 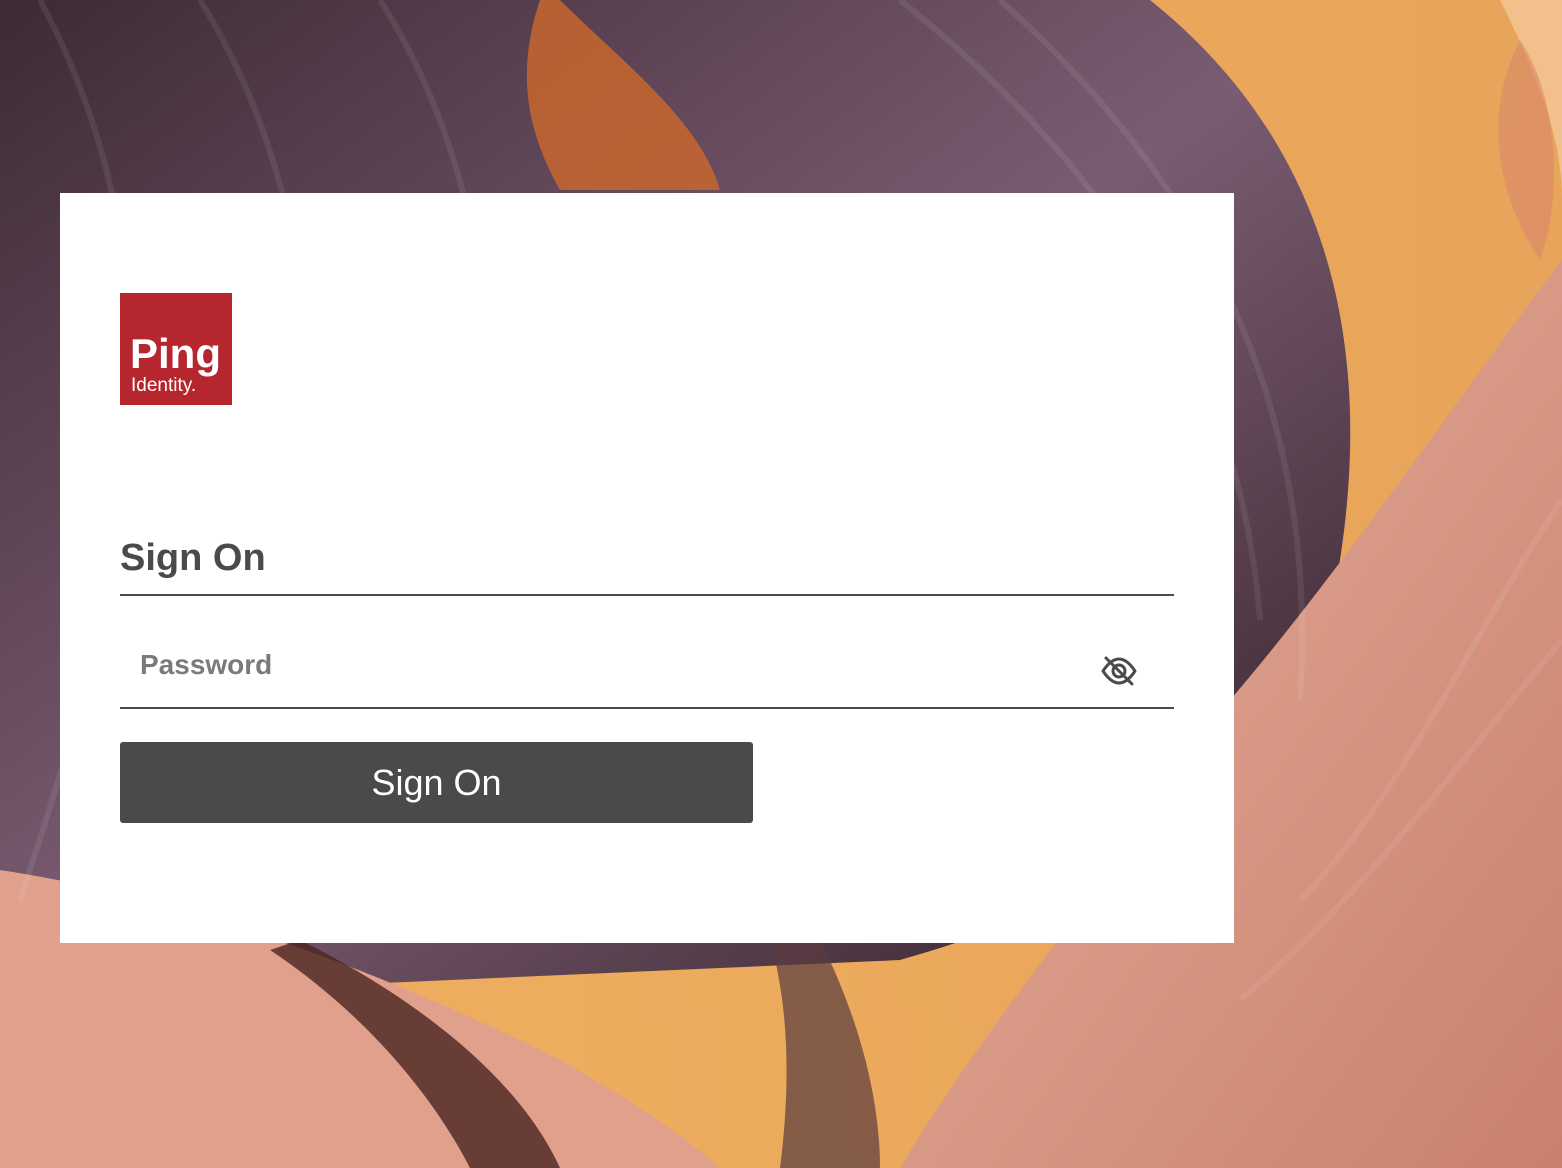 I want to click on sign-on-heading: Sign On, so click(x=647, y=566).